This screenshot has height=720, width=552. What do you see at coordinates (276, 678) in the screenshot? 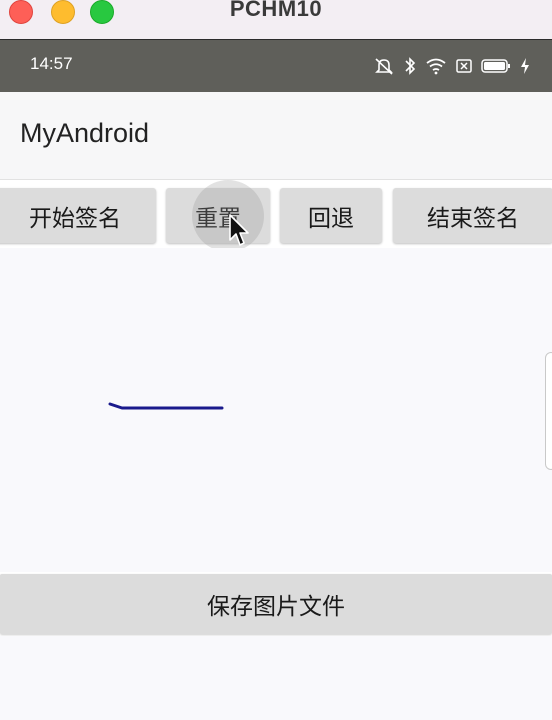
I see `bottom-blank-area` at bounding box center [276, 678].